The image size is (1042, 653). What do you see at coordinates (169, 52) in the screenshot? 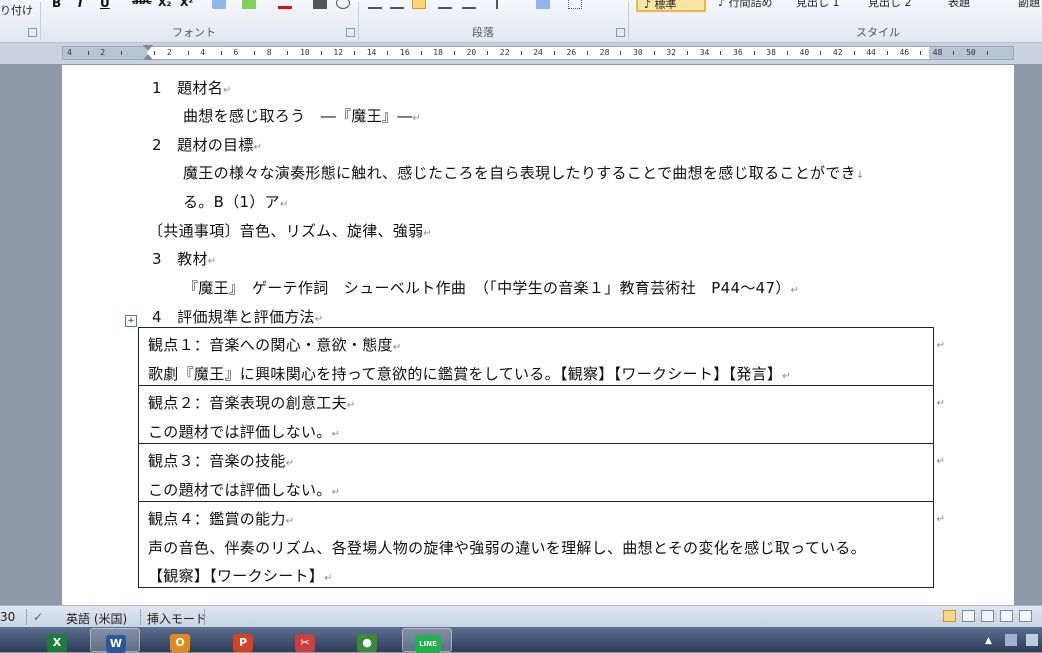
I see `ruler-tick-label: 2` at bounding box center [169, 52].